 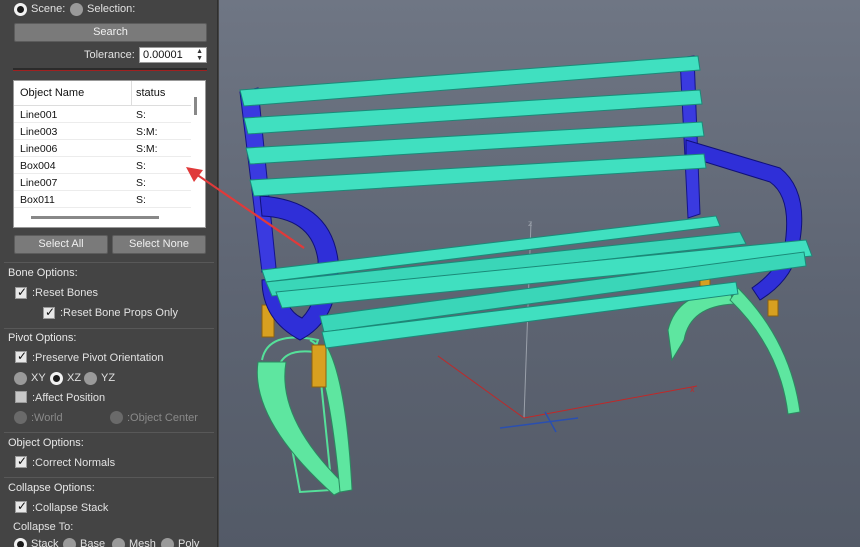 I want to click on scene-label: Scene:, so click(x=48, y=9).